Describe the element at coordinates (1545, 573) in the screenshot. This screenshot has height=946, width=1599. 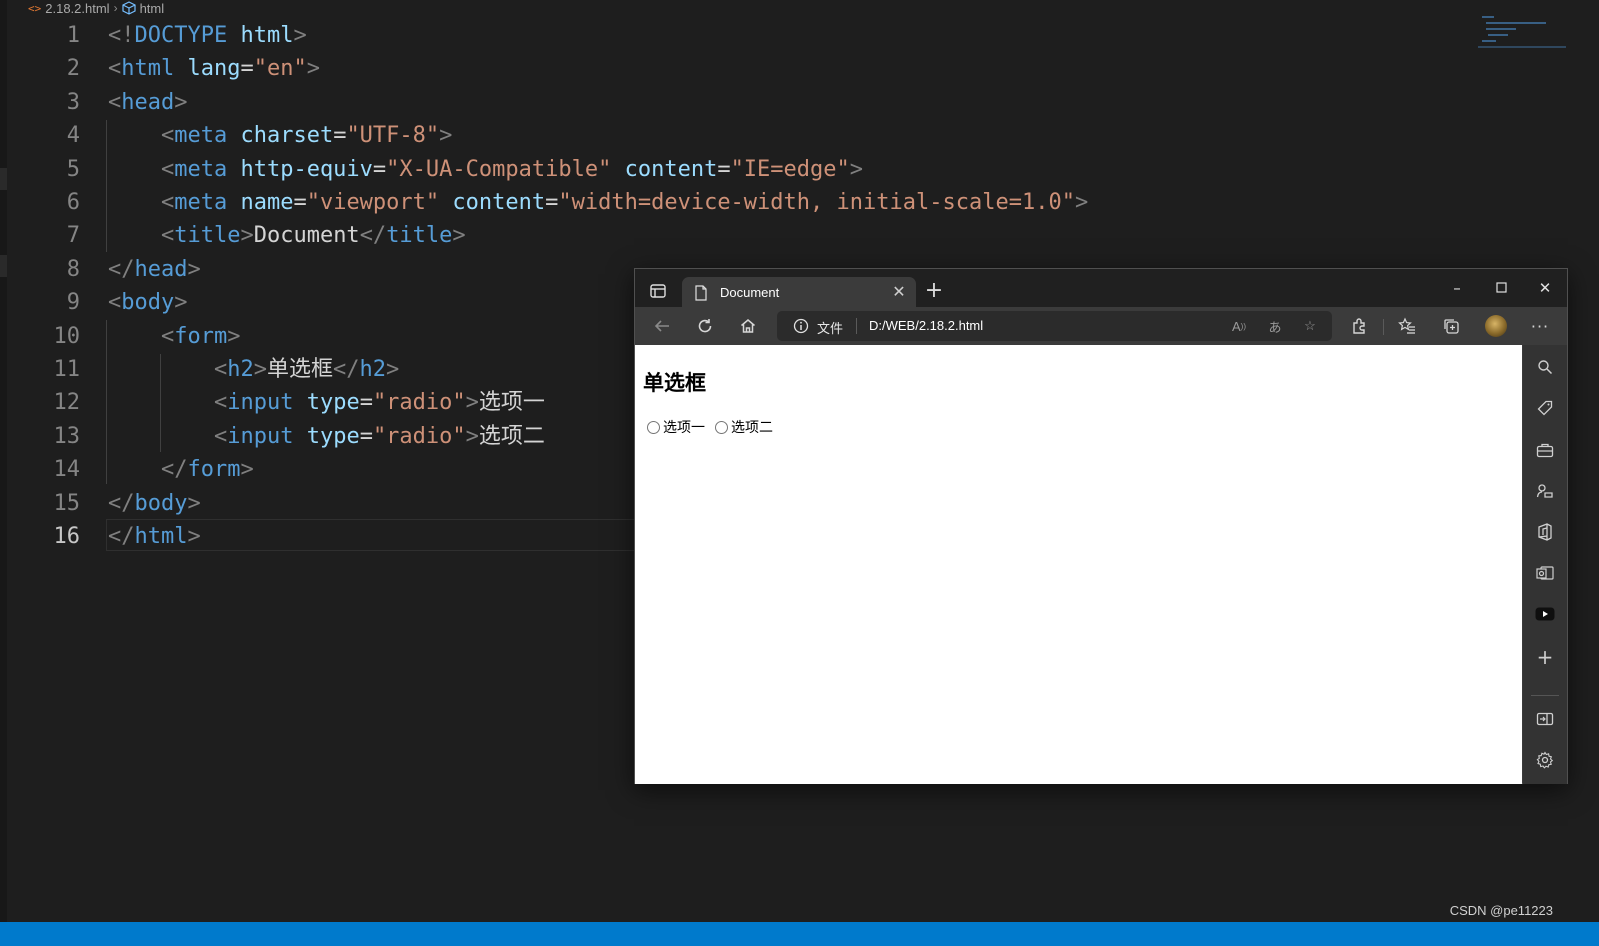
I see `outlook-icon` at that location.